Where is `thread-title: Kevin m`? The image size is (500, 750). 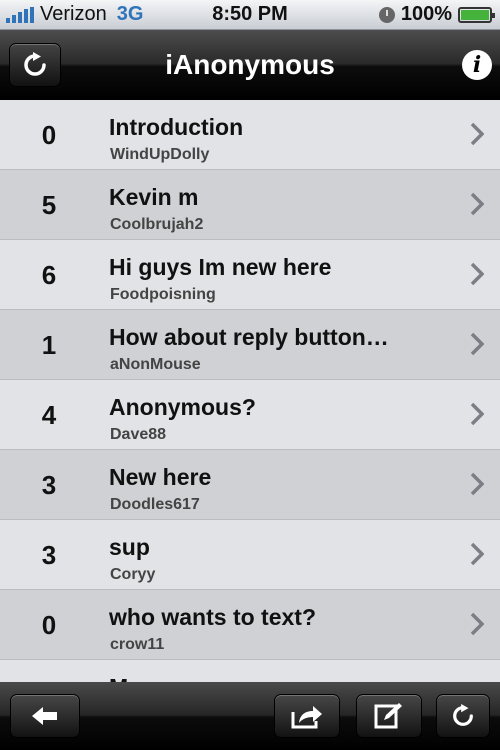
thread-title: Kevin m is located at coordinates (154, 197).